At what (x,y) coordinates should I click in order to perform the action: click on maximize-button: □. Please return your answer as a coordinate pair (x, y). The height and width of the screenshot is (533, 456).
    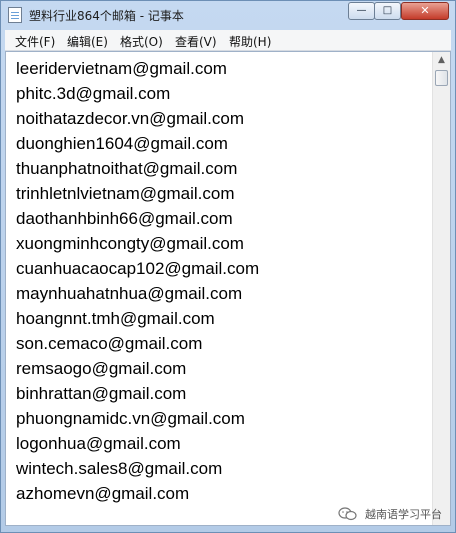
    Looking at the image, I should click on (387, 11).